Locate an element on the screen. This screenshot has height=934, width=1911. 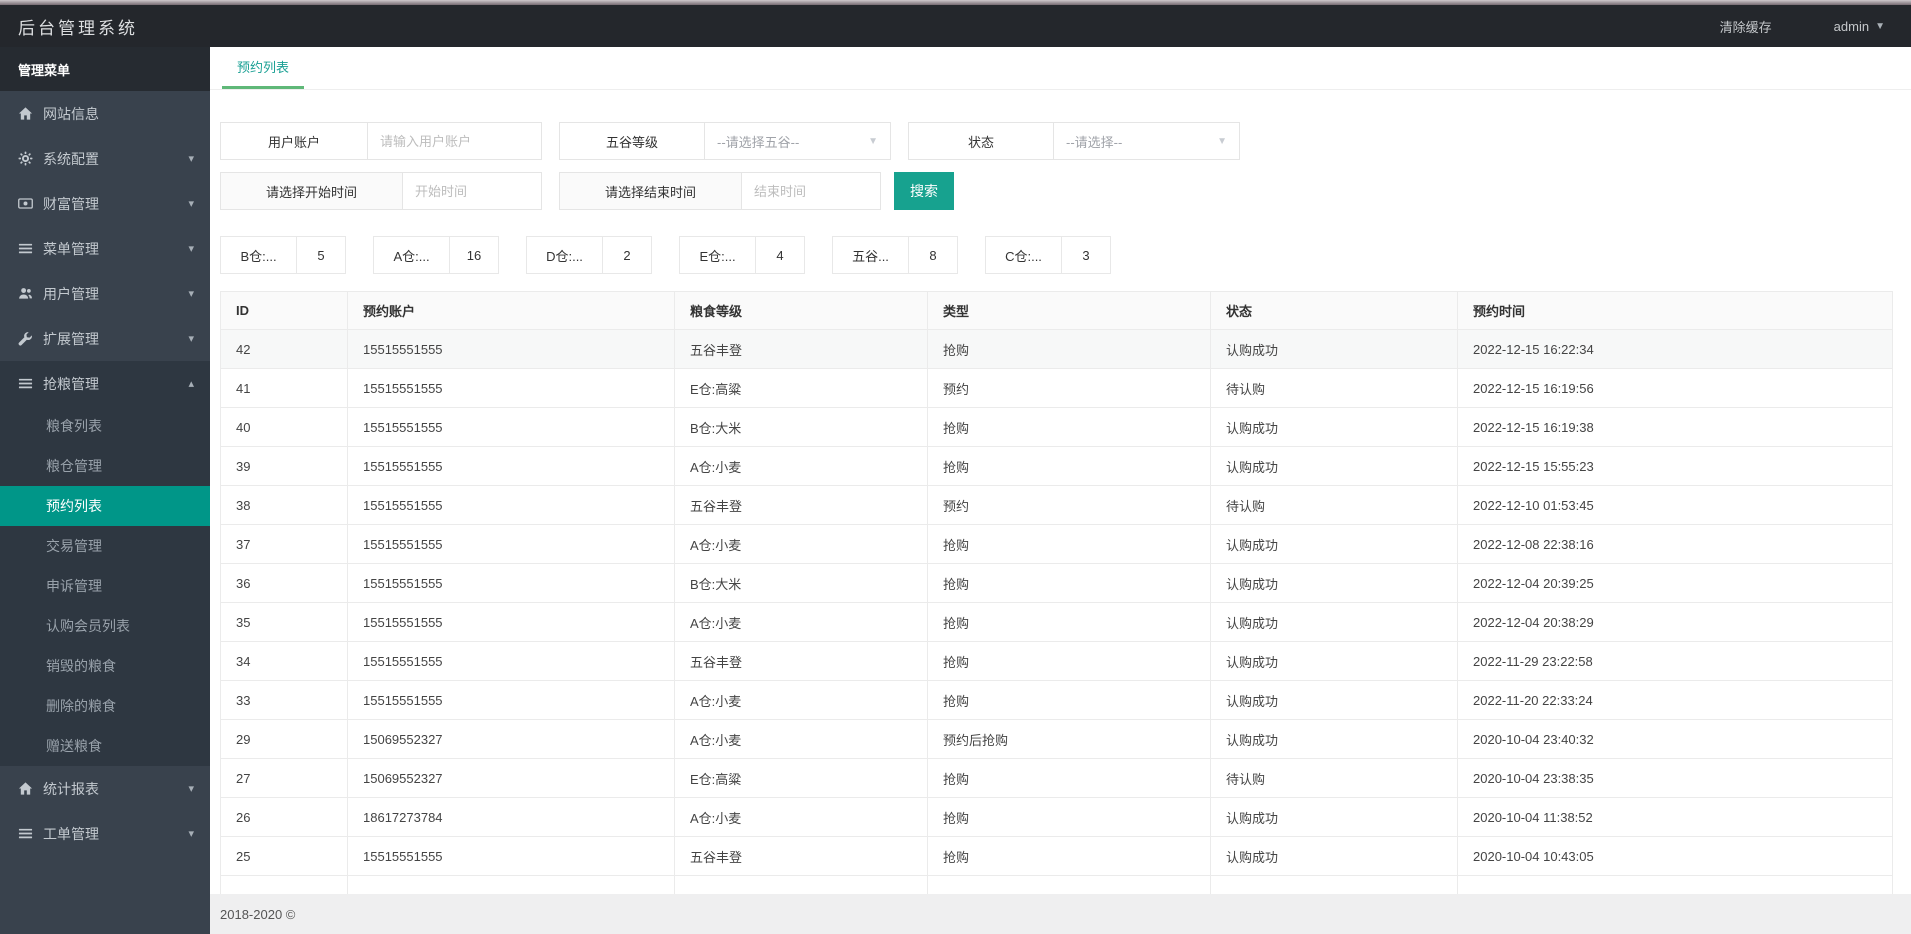
sidebar-item-subscription-member-list: 认购会员列表 is located at coordinates (105, 626).